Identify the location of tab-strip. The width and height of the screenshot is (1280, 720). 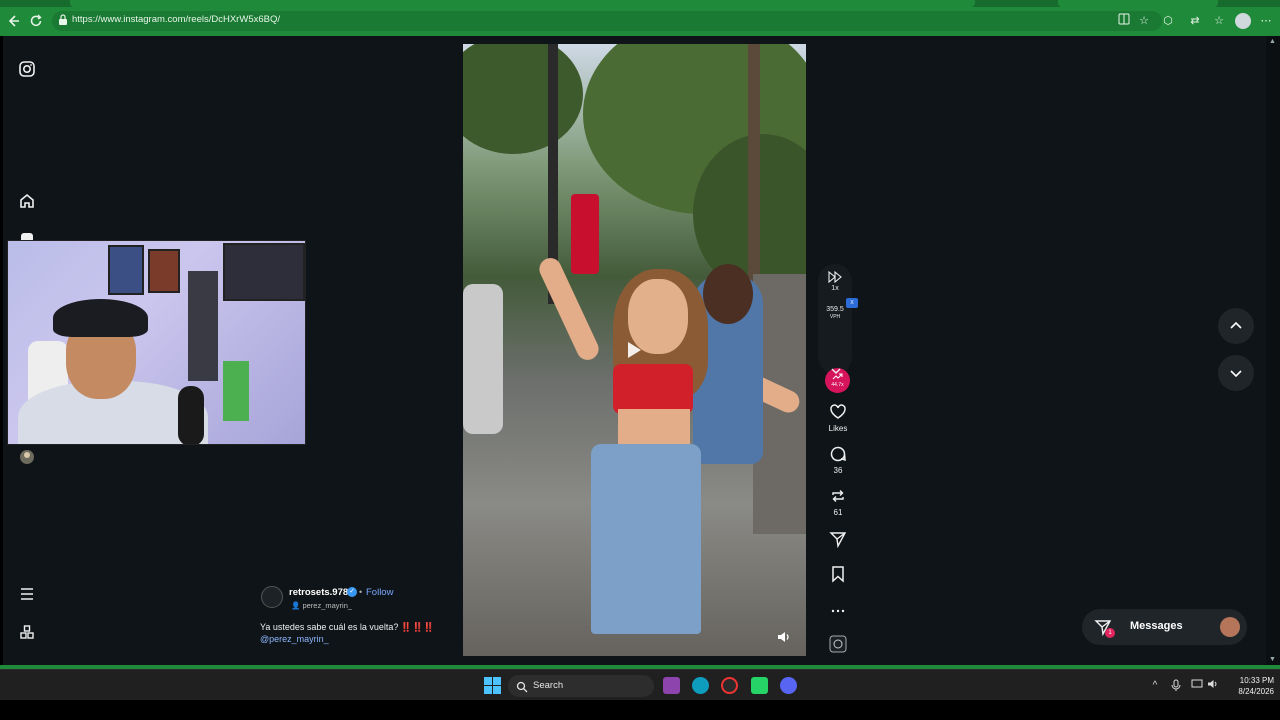
(640, 3).